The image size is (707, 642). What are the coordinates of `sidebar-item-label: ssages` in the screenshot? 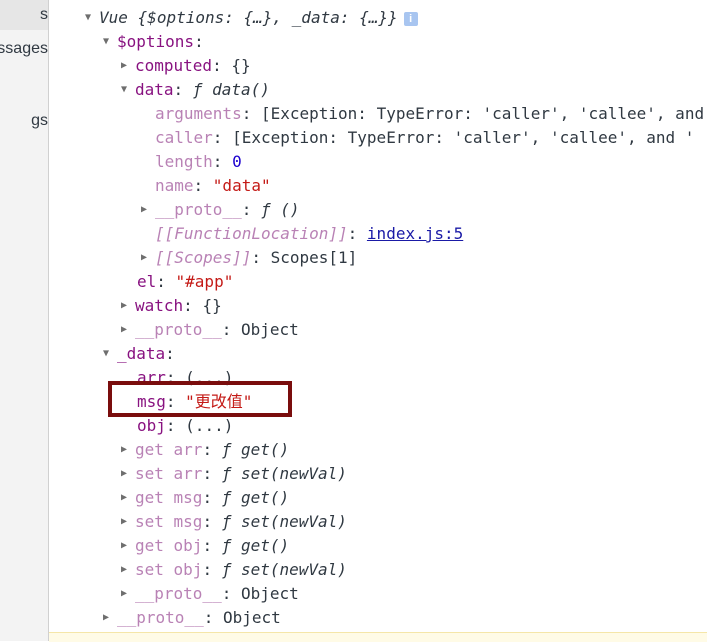 It's located at (24, 48).